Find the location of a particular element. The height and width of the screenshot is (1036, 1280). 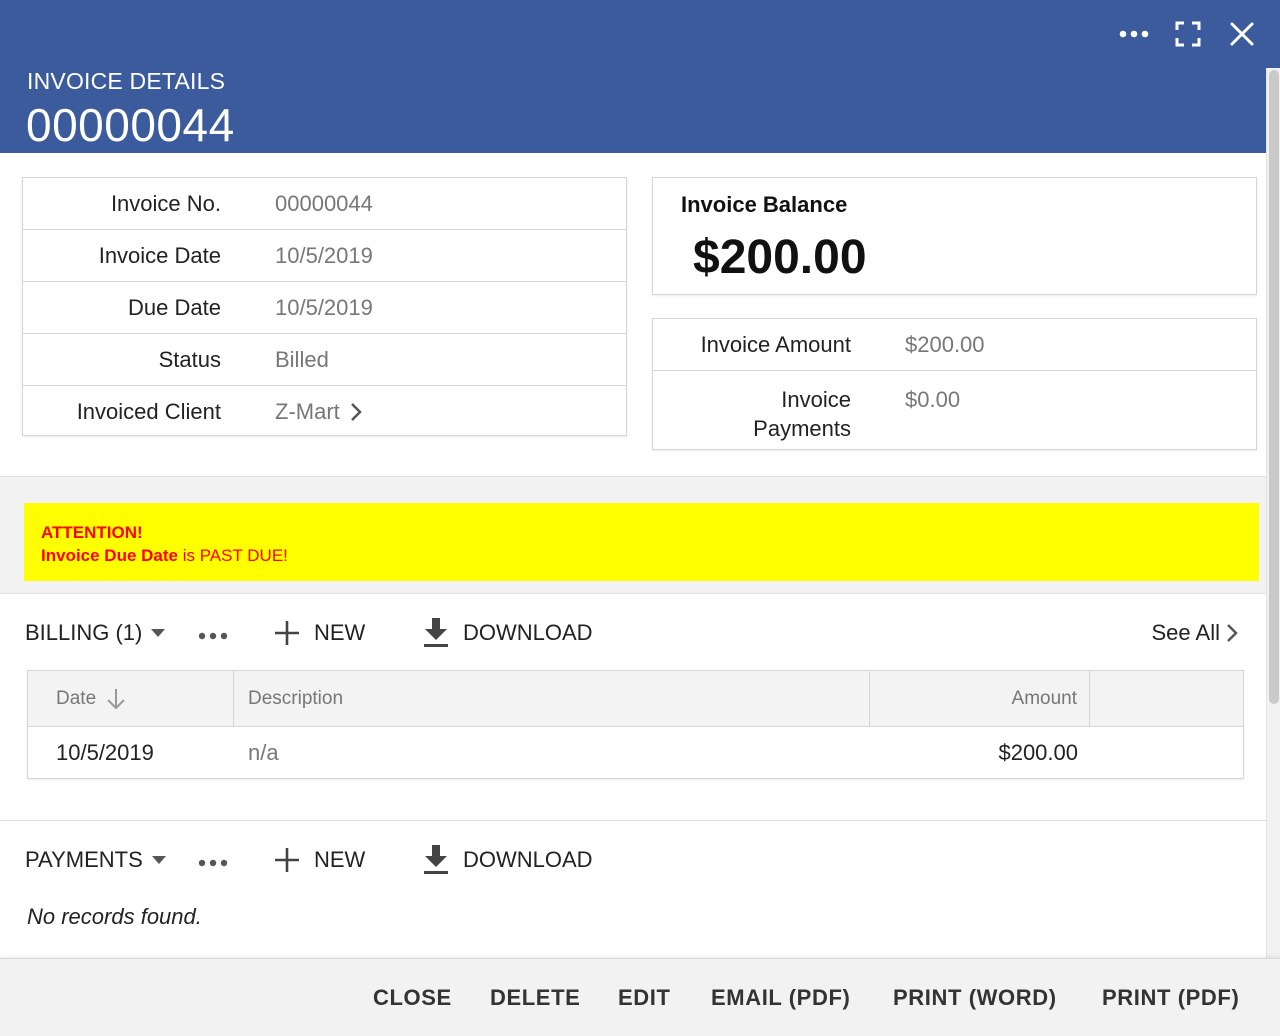

detail-row-status: Status Billed is located at coordinates (324, 360).